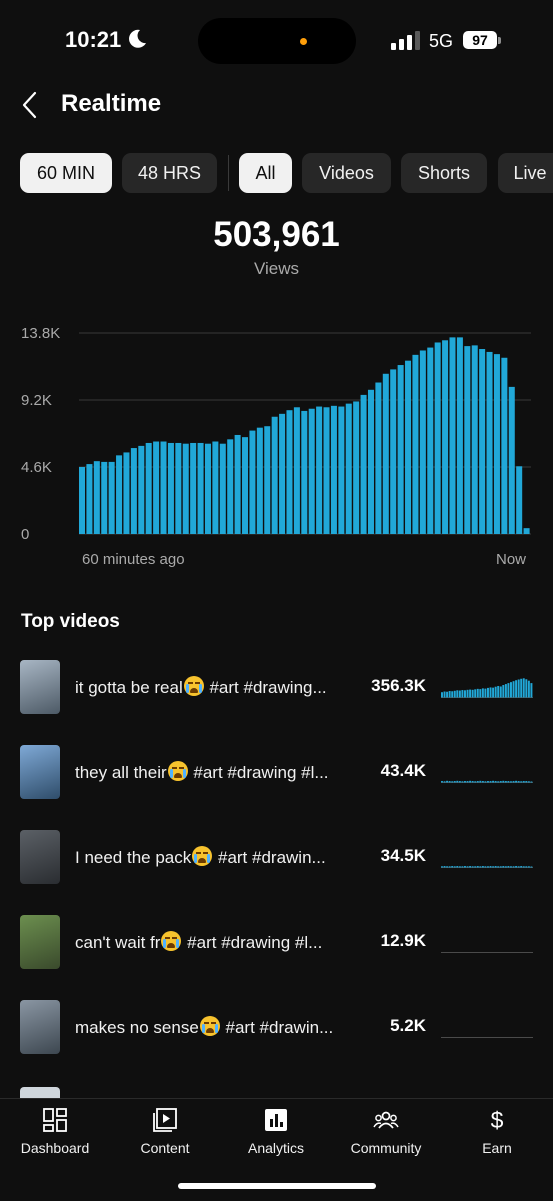 This screenshot has width=553, height=1201. I want to click on nav-item-content: Content, so click(165, 1131).